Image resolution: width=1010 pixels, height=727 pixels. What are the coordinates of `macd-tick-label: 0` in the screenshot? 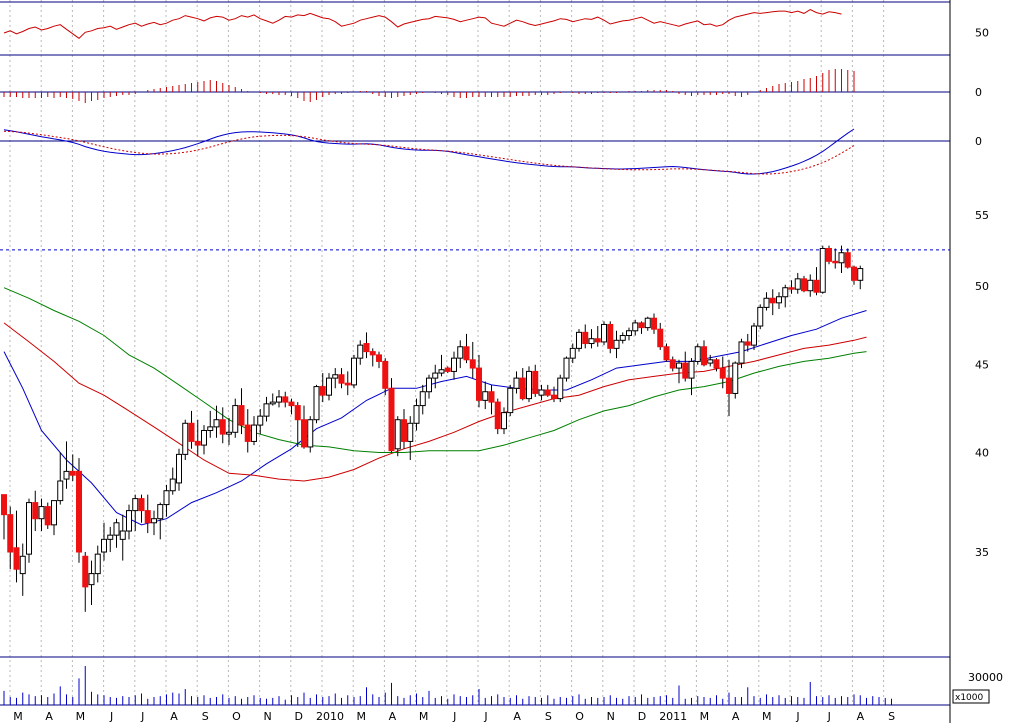 It's located at (978, 141).